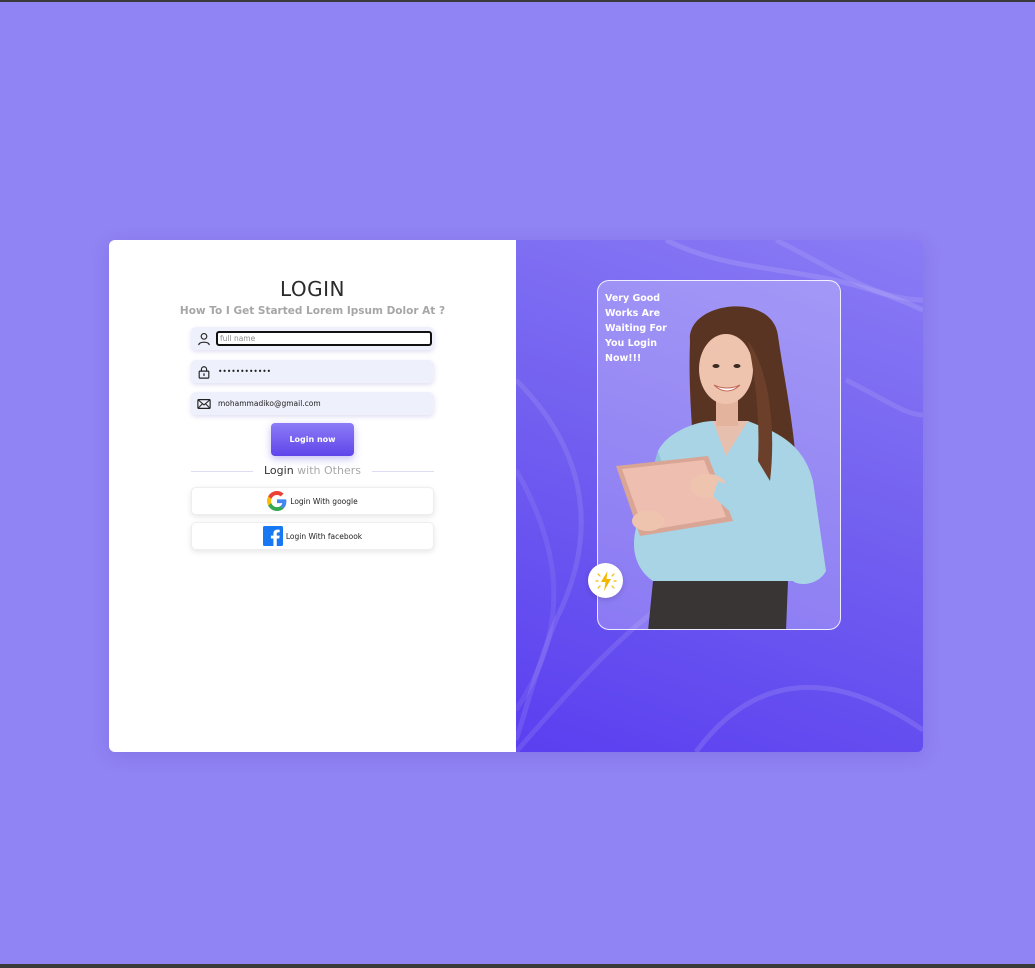 This screenshot has height=968, width=1035. I want to click on login-button: Login now, so click(312, 439).